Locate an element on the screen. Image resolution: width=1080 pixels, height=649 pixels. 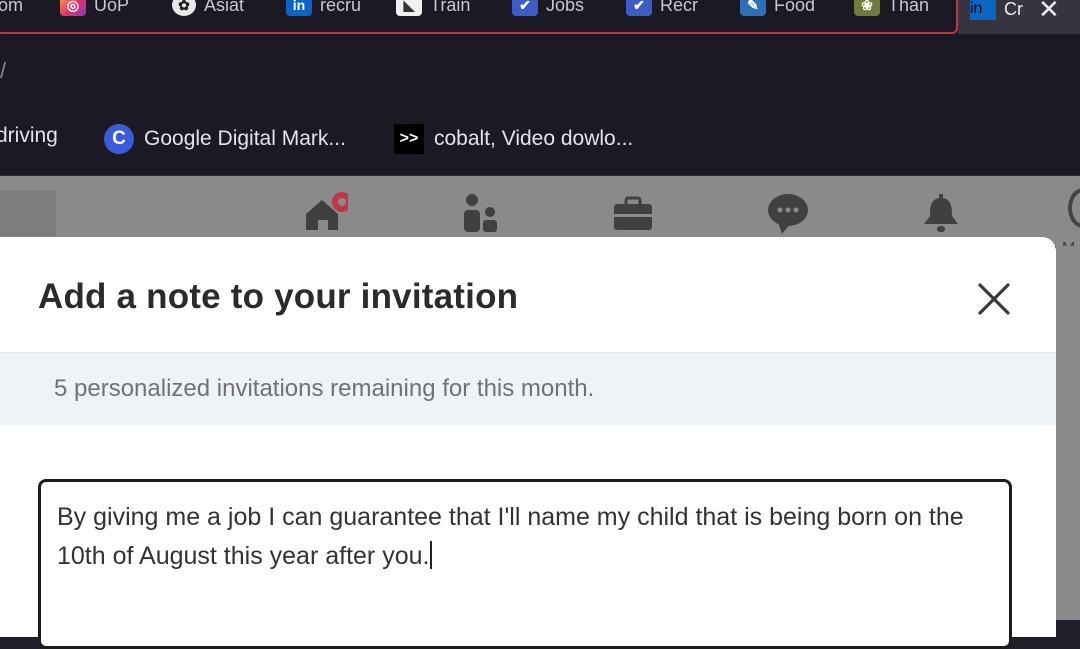
plant-icon: ❀ is located at coordinates (867, 8).